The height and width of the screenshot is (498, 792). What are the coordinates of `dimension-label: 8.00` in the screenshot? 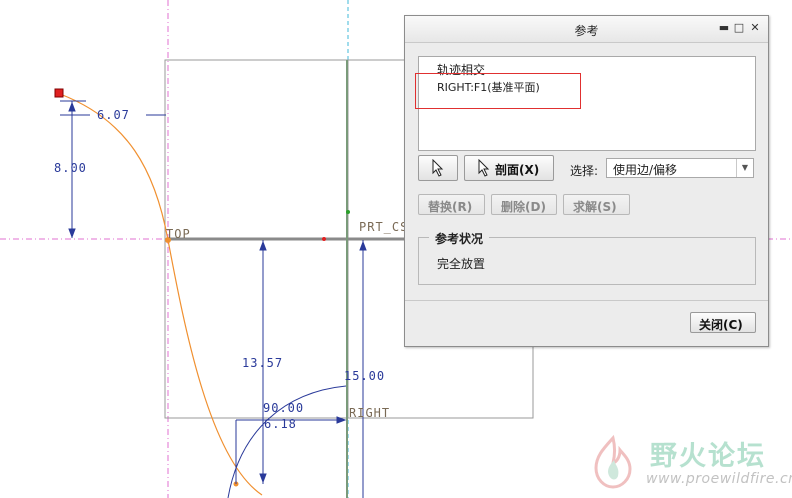 It's located at (70, 168).